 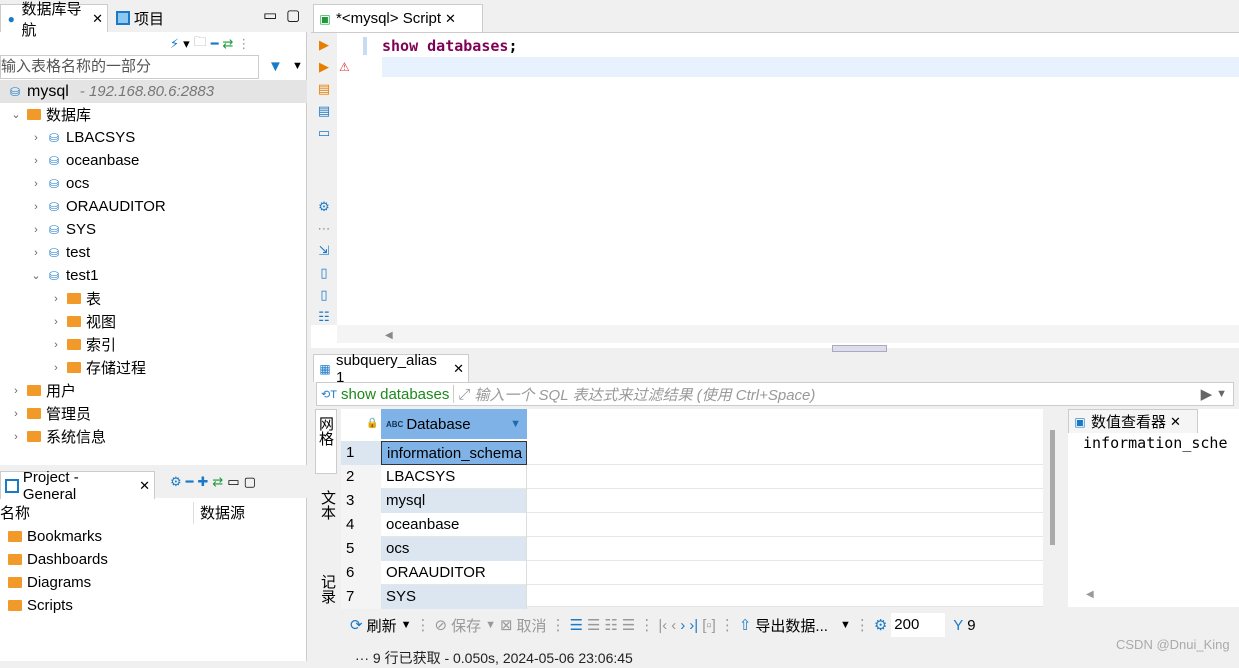 What do you see at coordinates (692, 597) in the screenshot?
I see `table-row: 7 SYS` at bounding box center [692, 597].